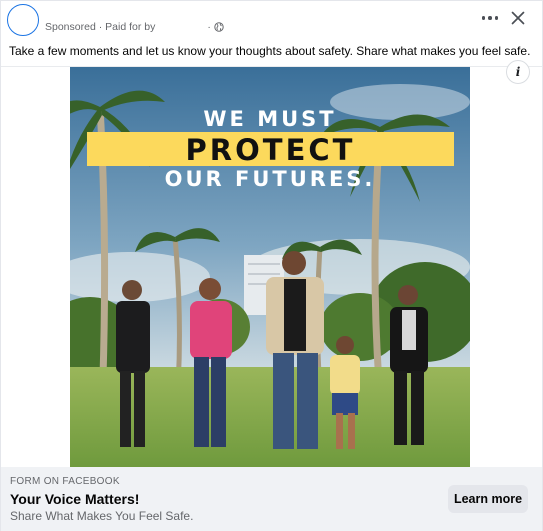 Image resolution: width=543 pixels, height=531 pixels. What do you see at coordinates (74, 499) in the screenshot?
I see `footer-title: Your Voice Matters!` at bounding box center [74, 499].